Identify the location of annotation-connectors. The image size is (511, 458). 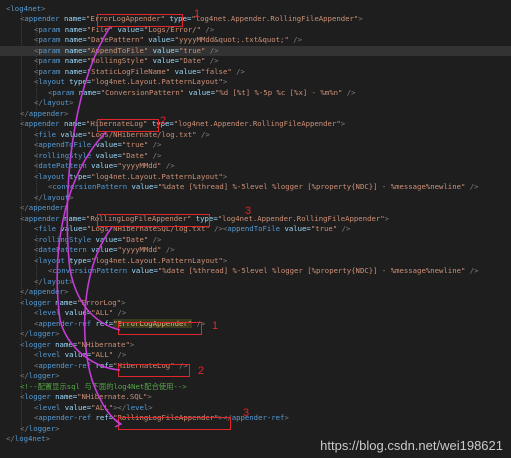
(89, 227).